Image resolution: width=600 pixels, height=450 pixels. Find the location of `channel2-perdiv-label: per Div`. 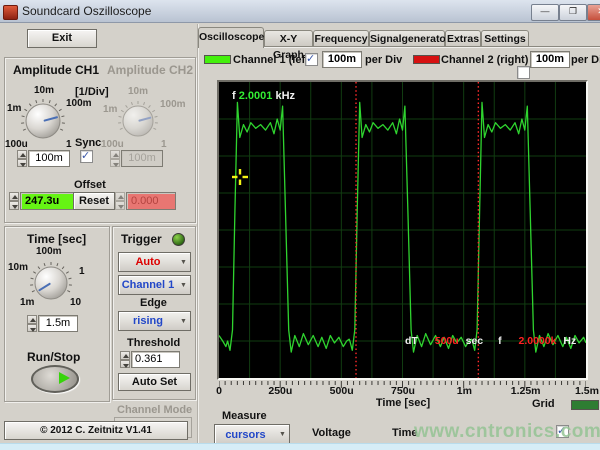

channel2-perdiv-label: per Div is located at coordinates (585, 60).